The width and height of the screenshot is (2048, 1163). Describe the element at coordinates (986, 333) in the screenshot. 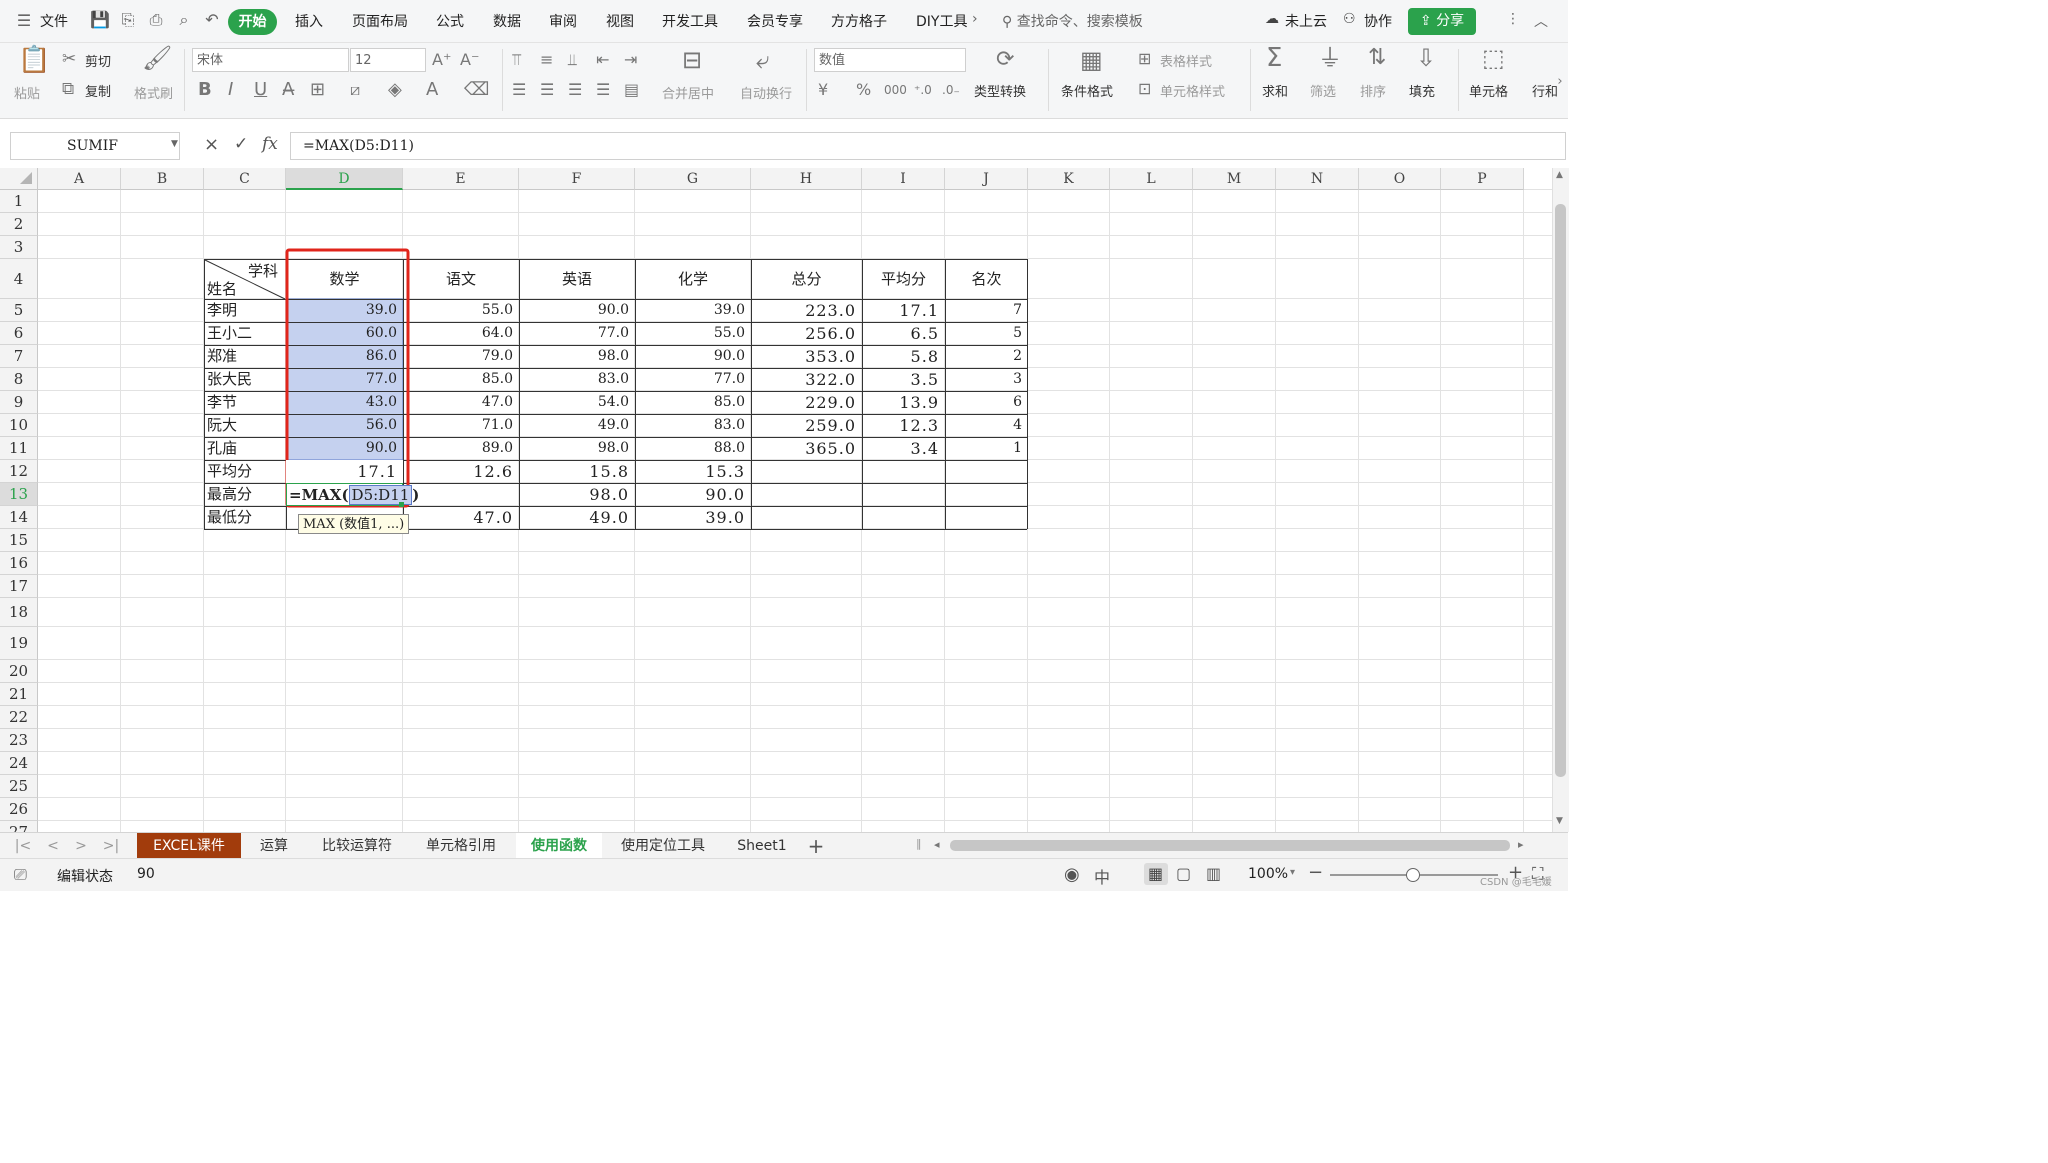

I see `cell-rank: 5` at that location.